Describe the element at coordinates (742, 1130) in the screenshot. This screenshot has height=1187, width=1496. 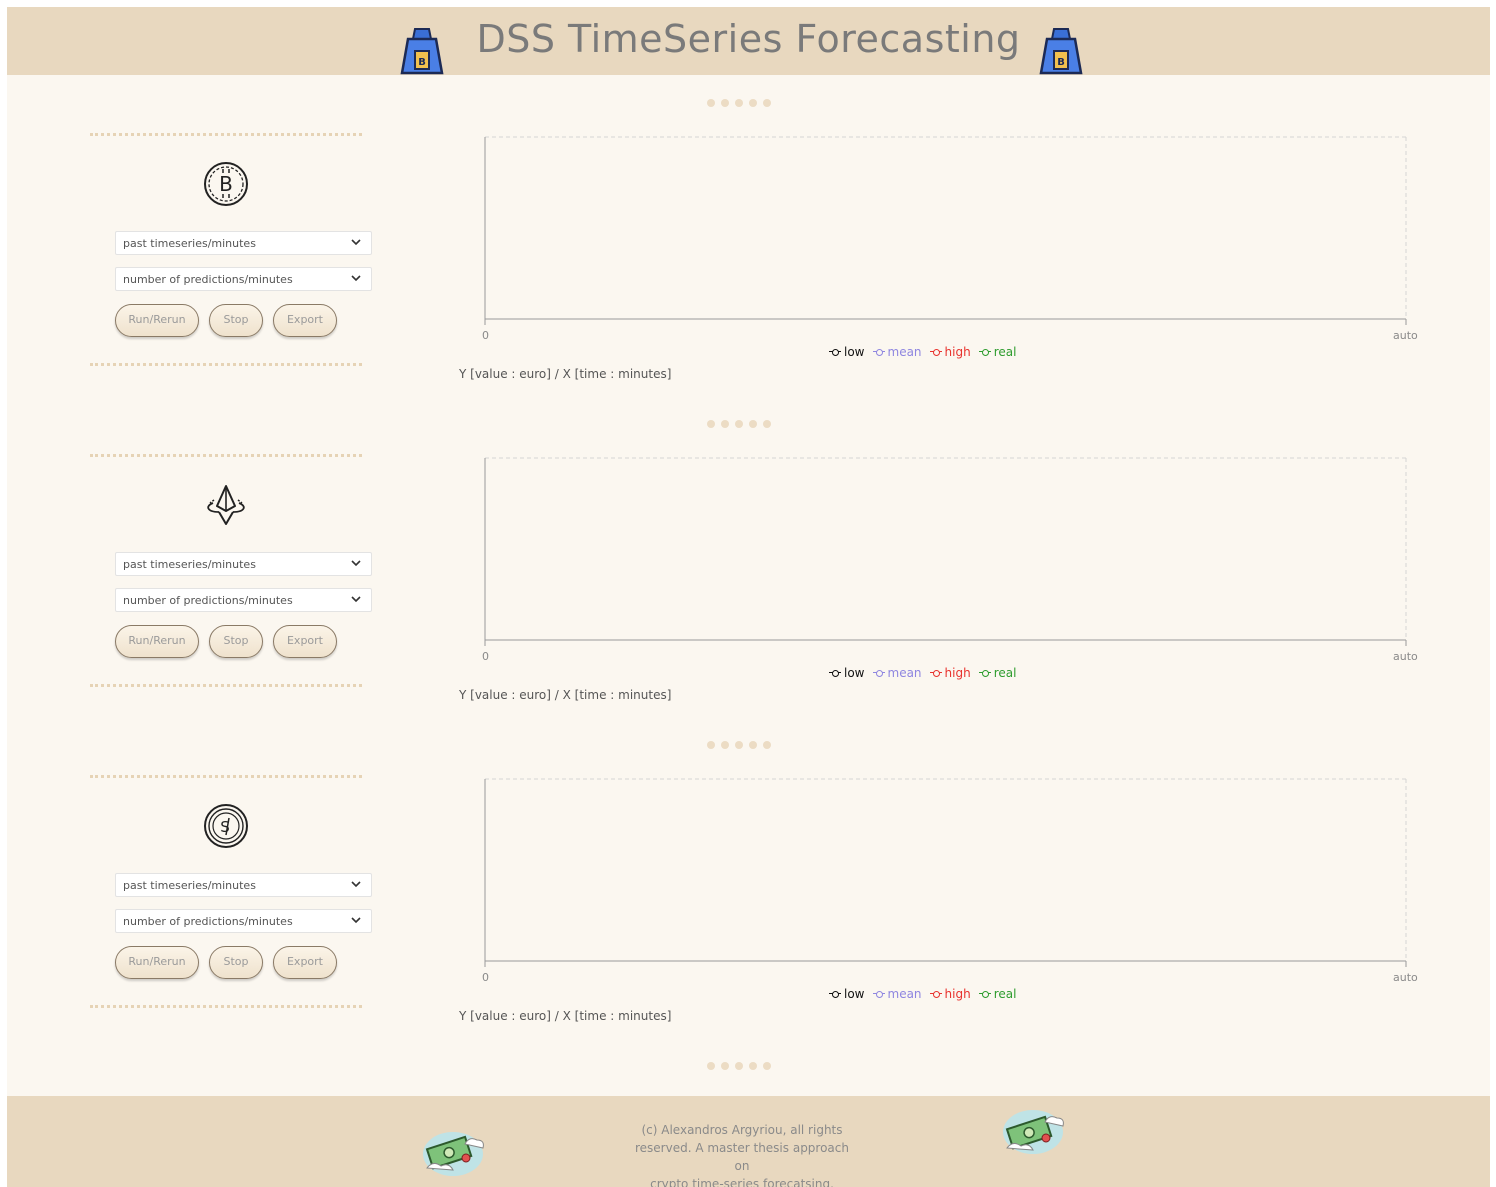
I see `footer-text-line: (c) Alexandros Argyriou, all rights` at that location.